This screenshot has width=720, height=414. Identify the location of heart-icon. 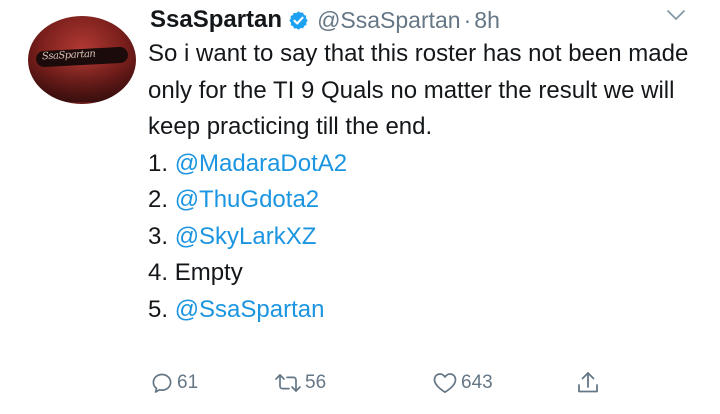
(445, 383).